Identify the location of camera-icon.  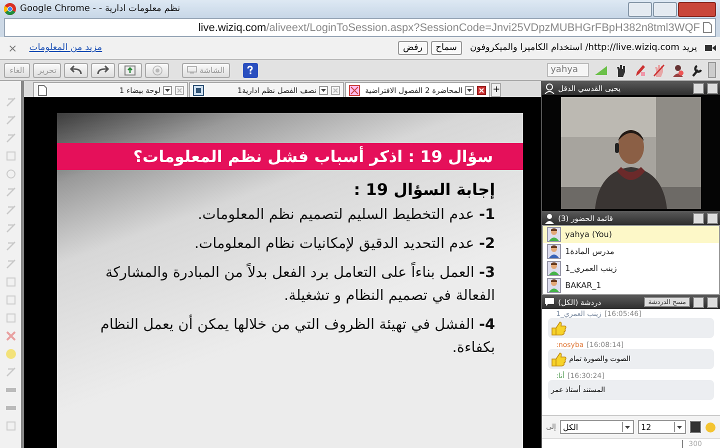
(710, 48).